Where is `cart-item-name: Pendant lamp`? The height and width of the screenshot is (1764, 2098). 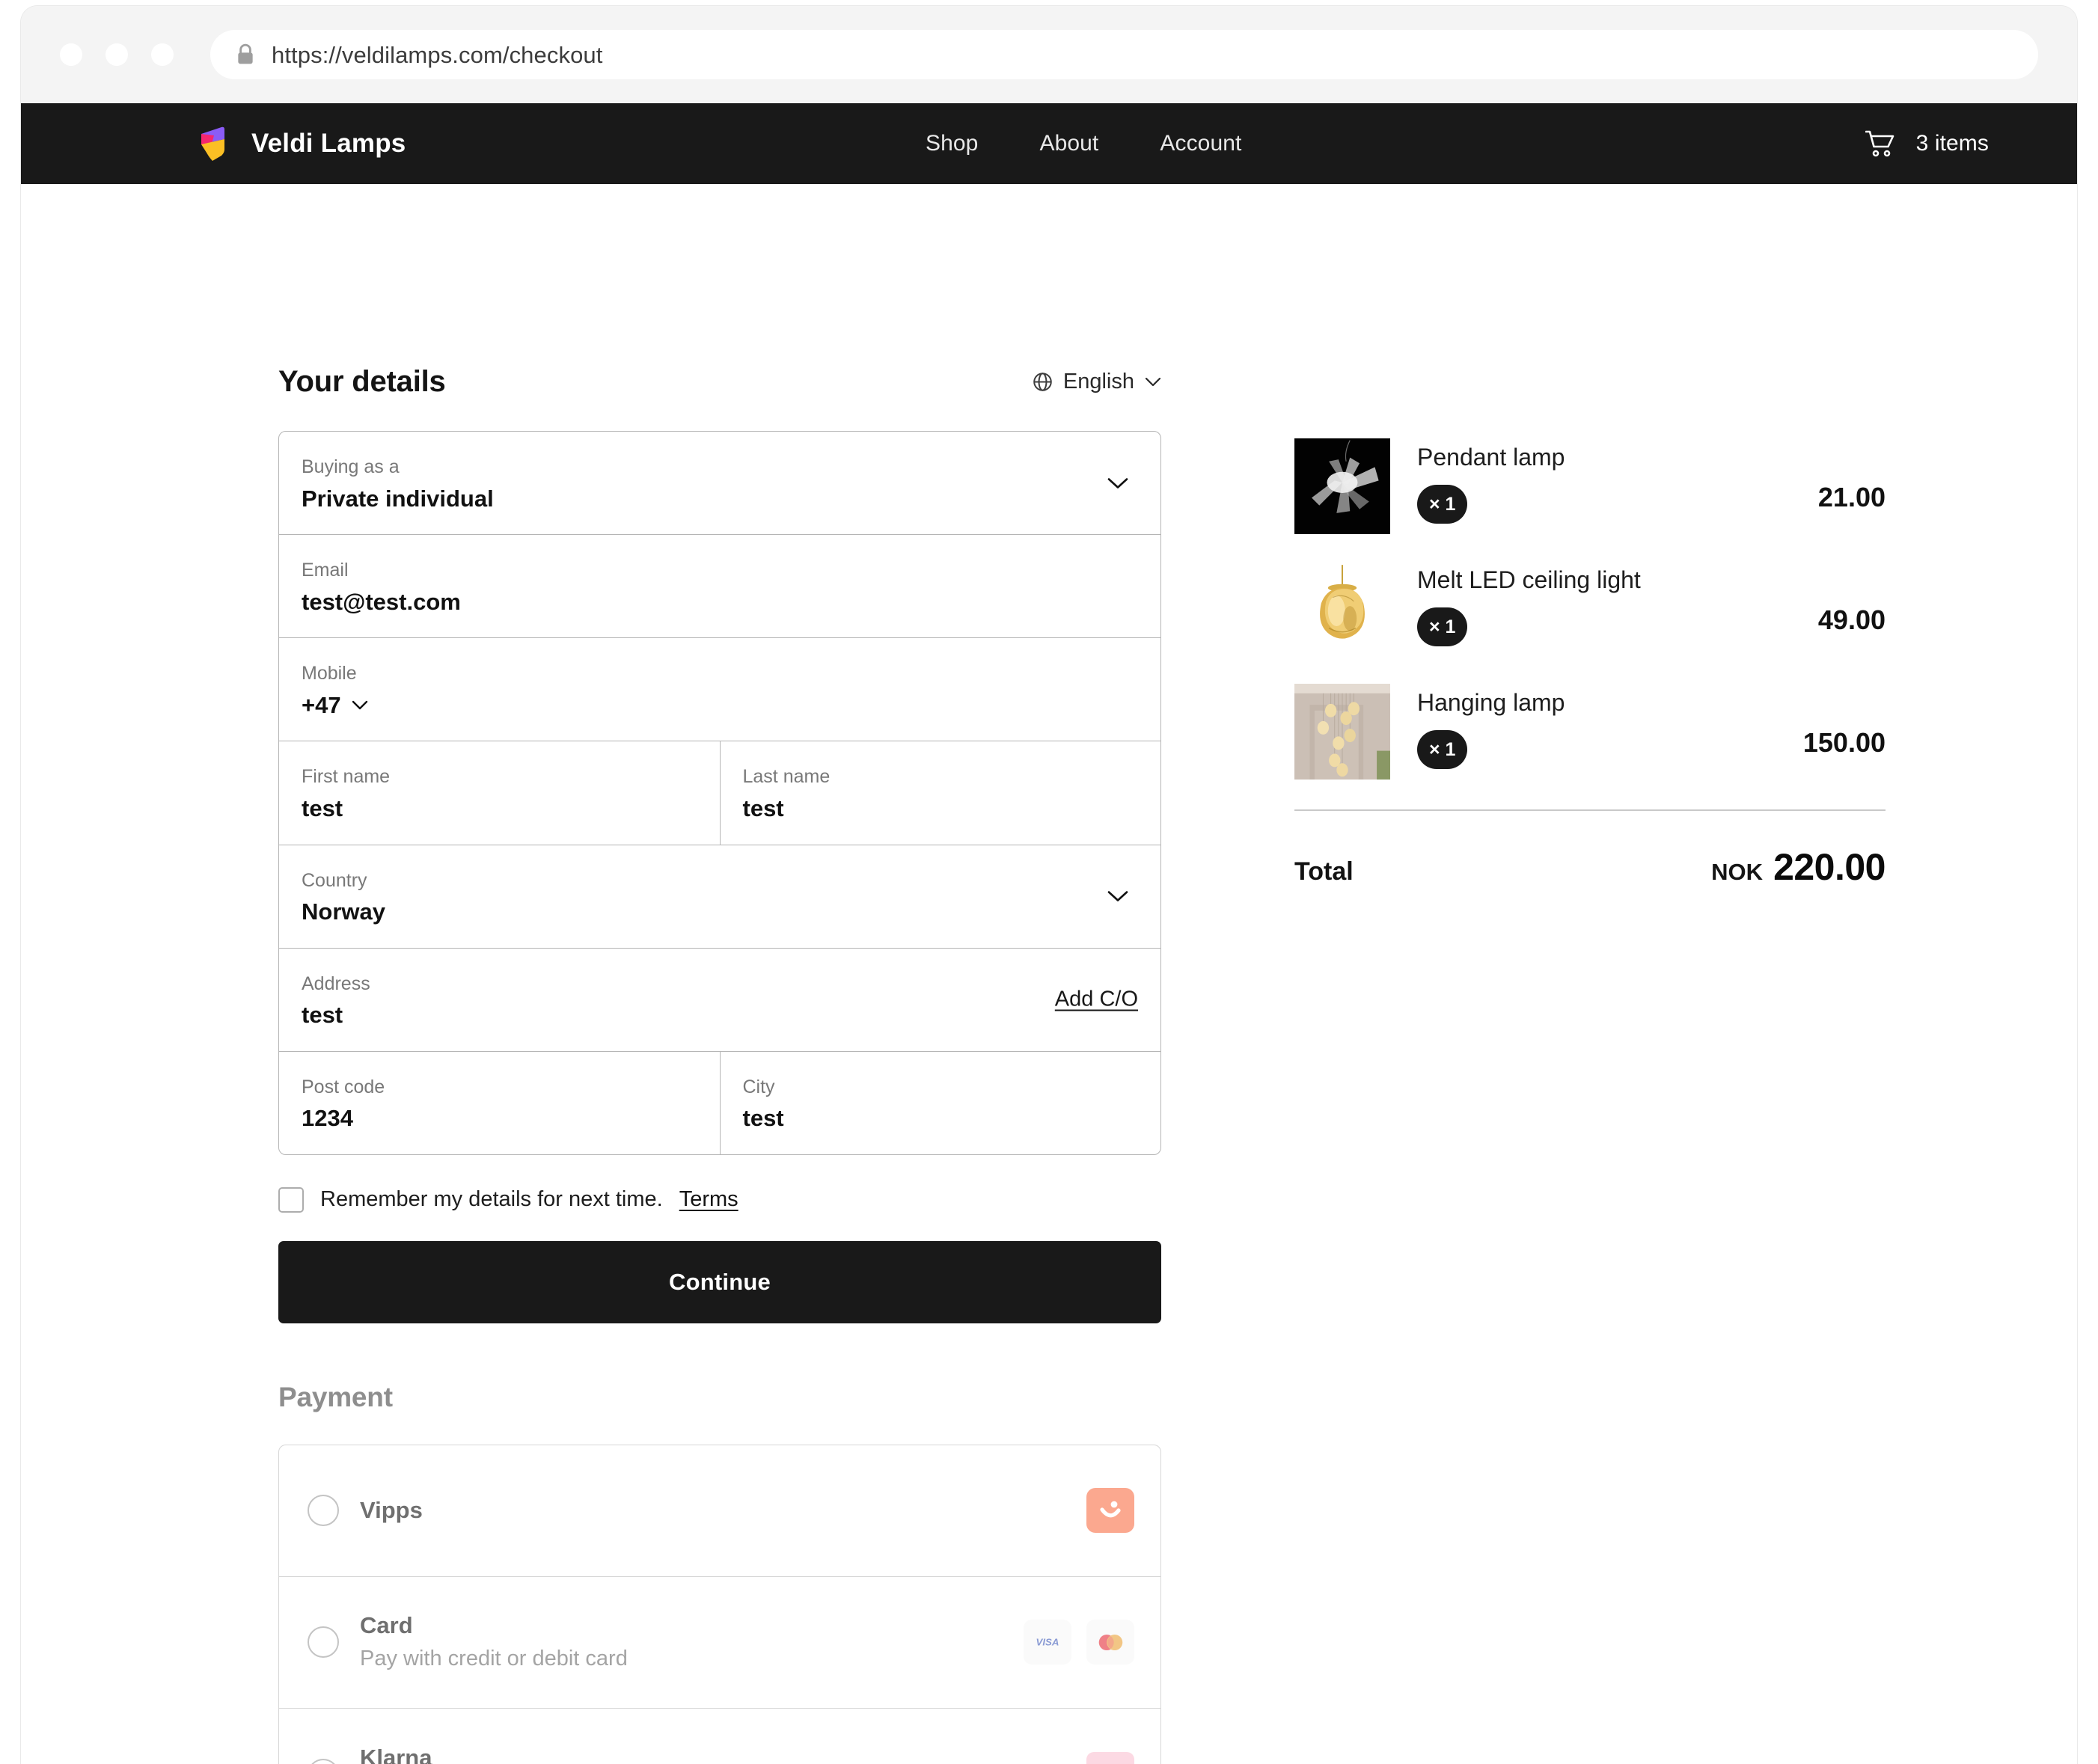
cart-item-name: Pendant lamp is located at coordinates (1491, 458).